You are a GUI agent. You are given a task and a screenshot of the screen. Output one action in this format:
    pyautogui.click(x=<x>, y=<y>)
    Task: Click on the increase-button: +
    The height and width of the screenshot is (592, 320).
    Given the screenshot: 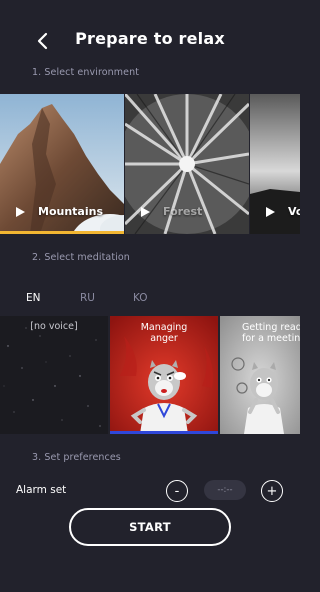 What is the action you would take?
    pyautogui.click(x=272, y=491)
    